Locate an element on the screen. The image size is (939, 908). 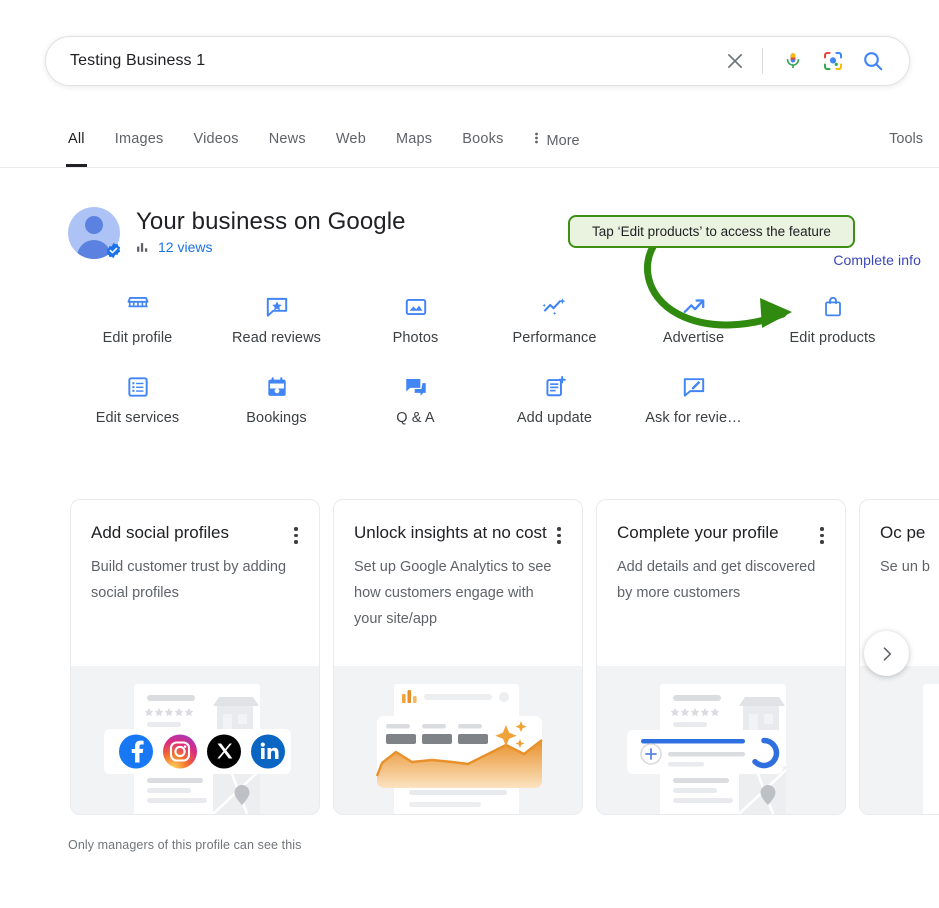
action-label: Edit services is located at coordinates (137, 418).